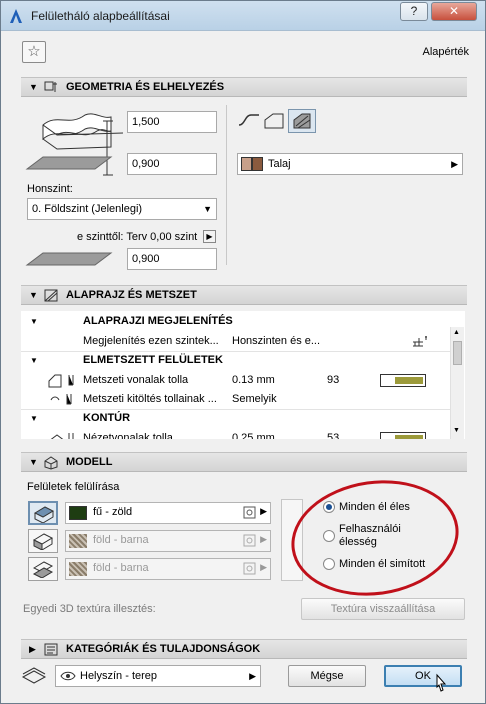 The height and width of the screenshot is (704, 486). I want to click on eye-icon, so click(68, 676).